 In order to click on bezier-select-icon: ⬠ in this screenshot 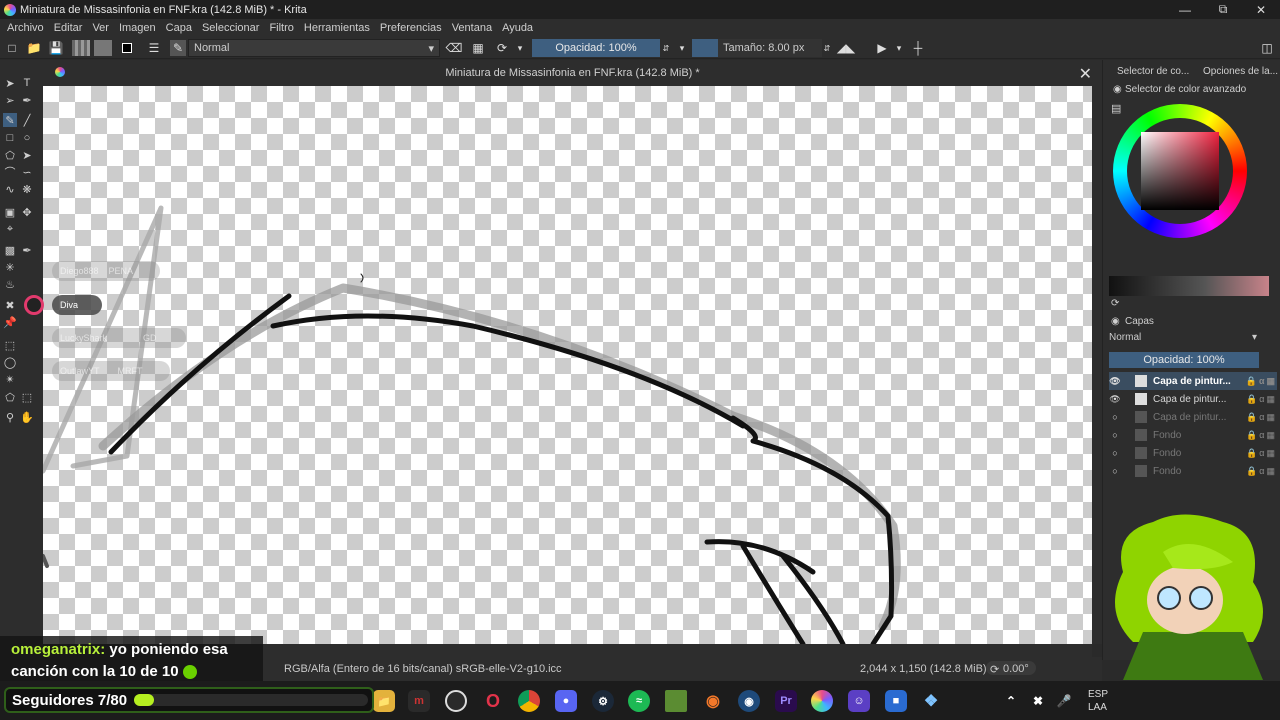, I will do `click(10, 397)`.